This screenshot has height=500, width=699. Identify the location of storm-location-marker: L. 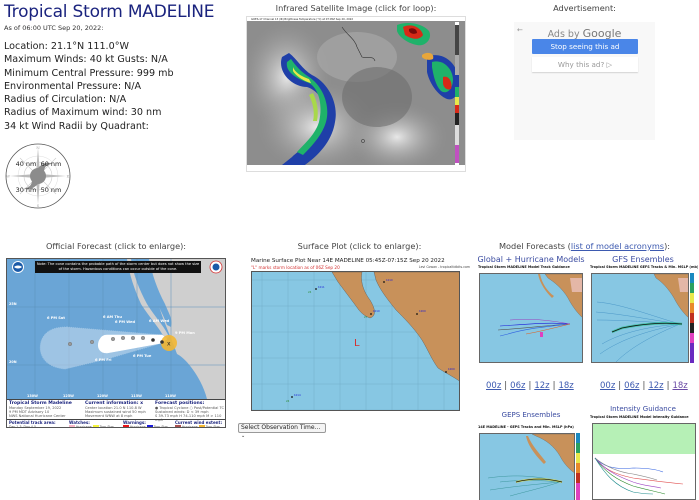
(357, 343).